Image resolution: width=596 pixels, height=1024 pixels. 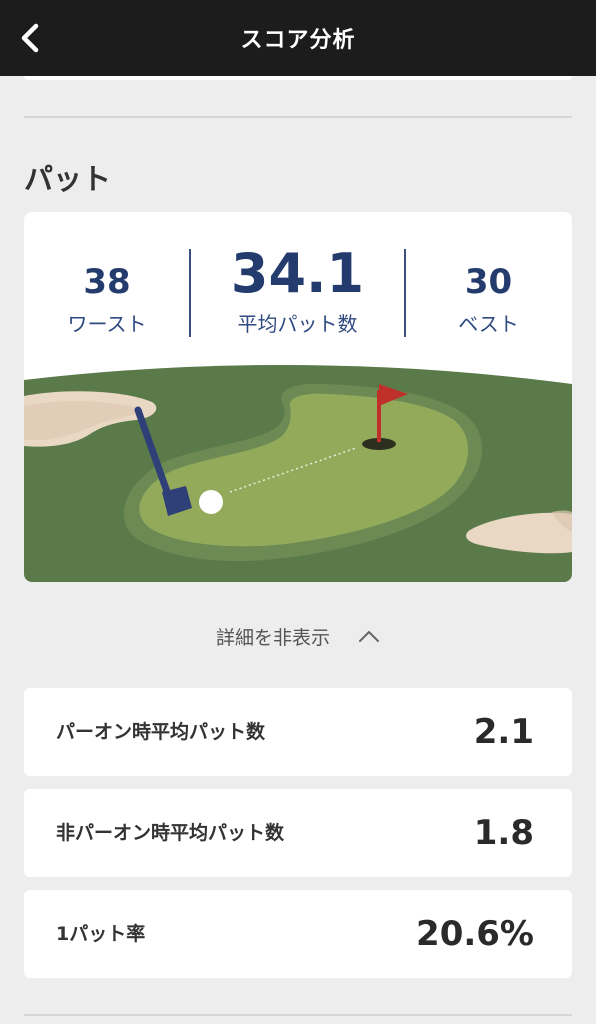 What do you see at coordinates (107, 324) in the screenshot?
I see `stat-worst-label: ワースト` at bounding box center [107, 324].